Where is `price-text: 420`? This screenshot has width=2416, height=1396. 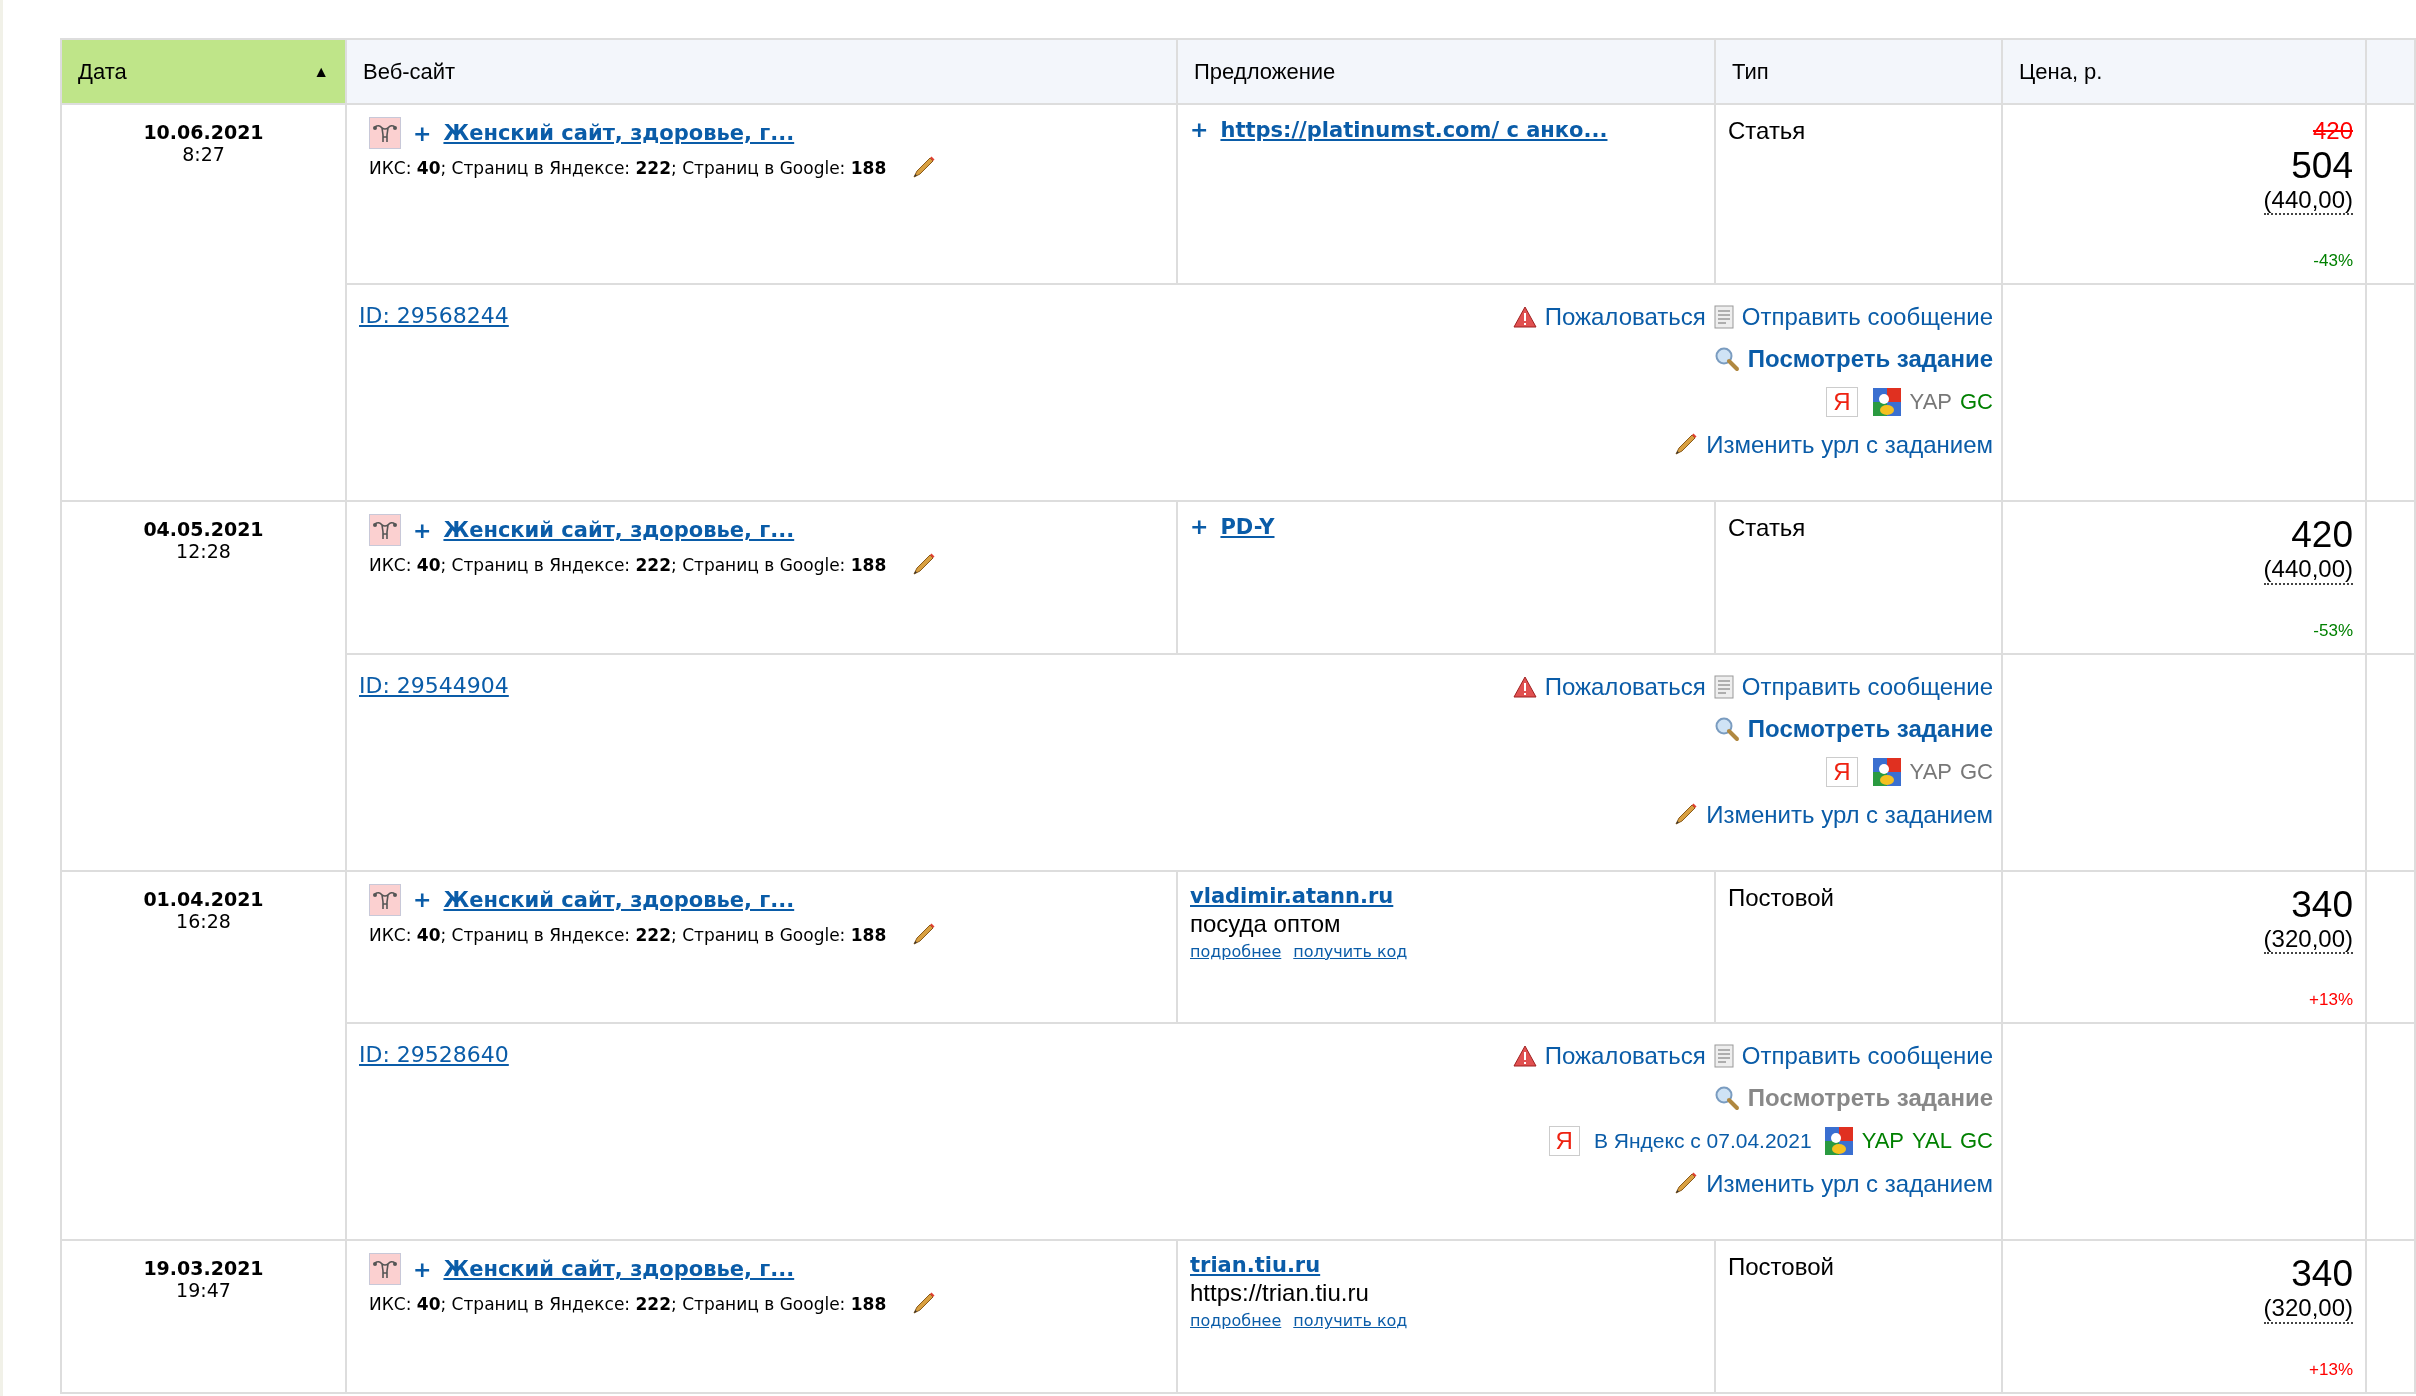
price-text: 420 is located at coordinates (2322, 535).